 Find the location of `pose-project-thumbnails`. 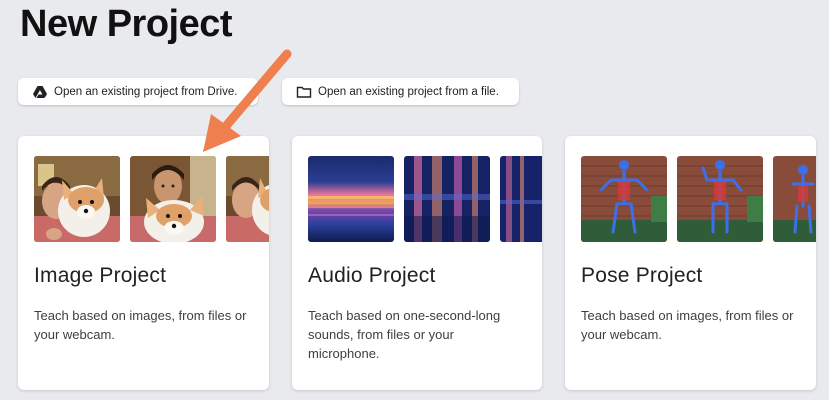

pose-project-thumbnails is located at coordinates (698, 199).